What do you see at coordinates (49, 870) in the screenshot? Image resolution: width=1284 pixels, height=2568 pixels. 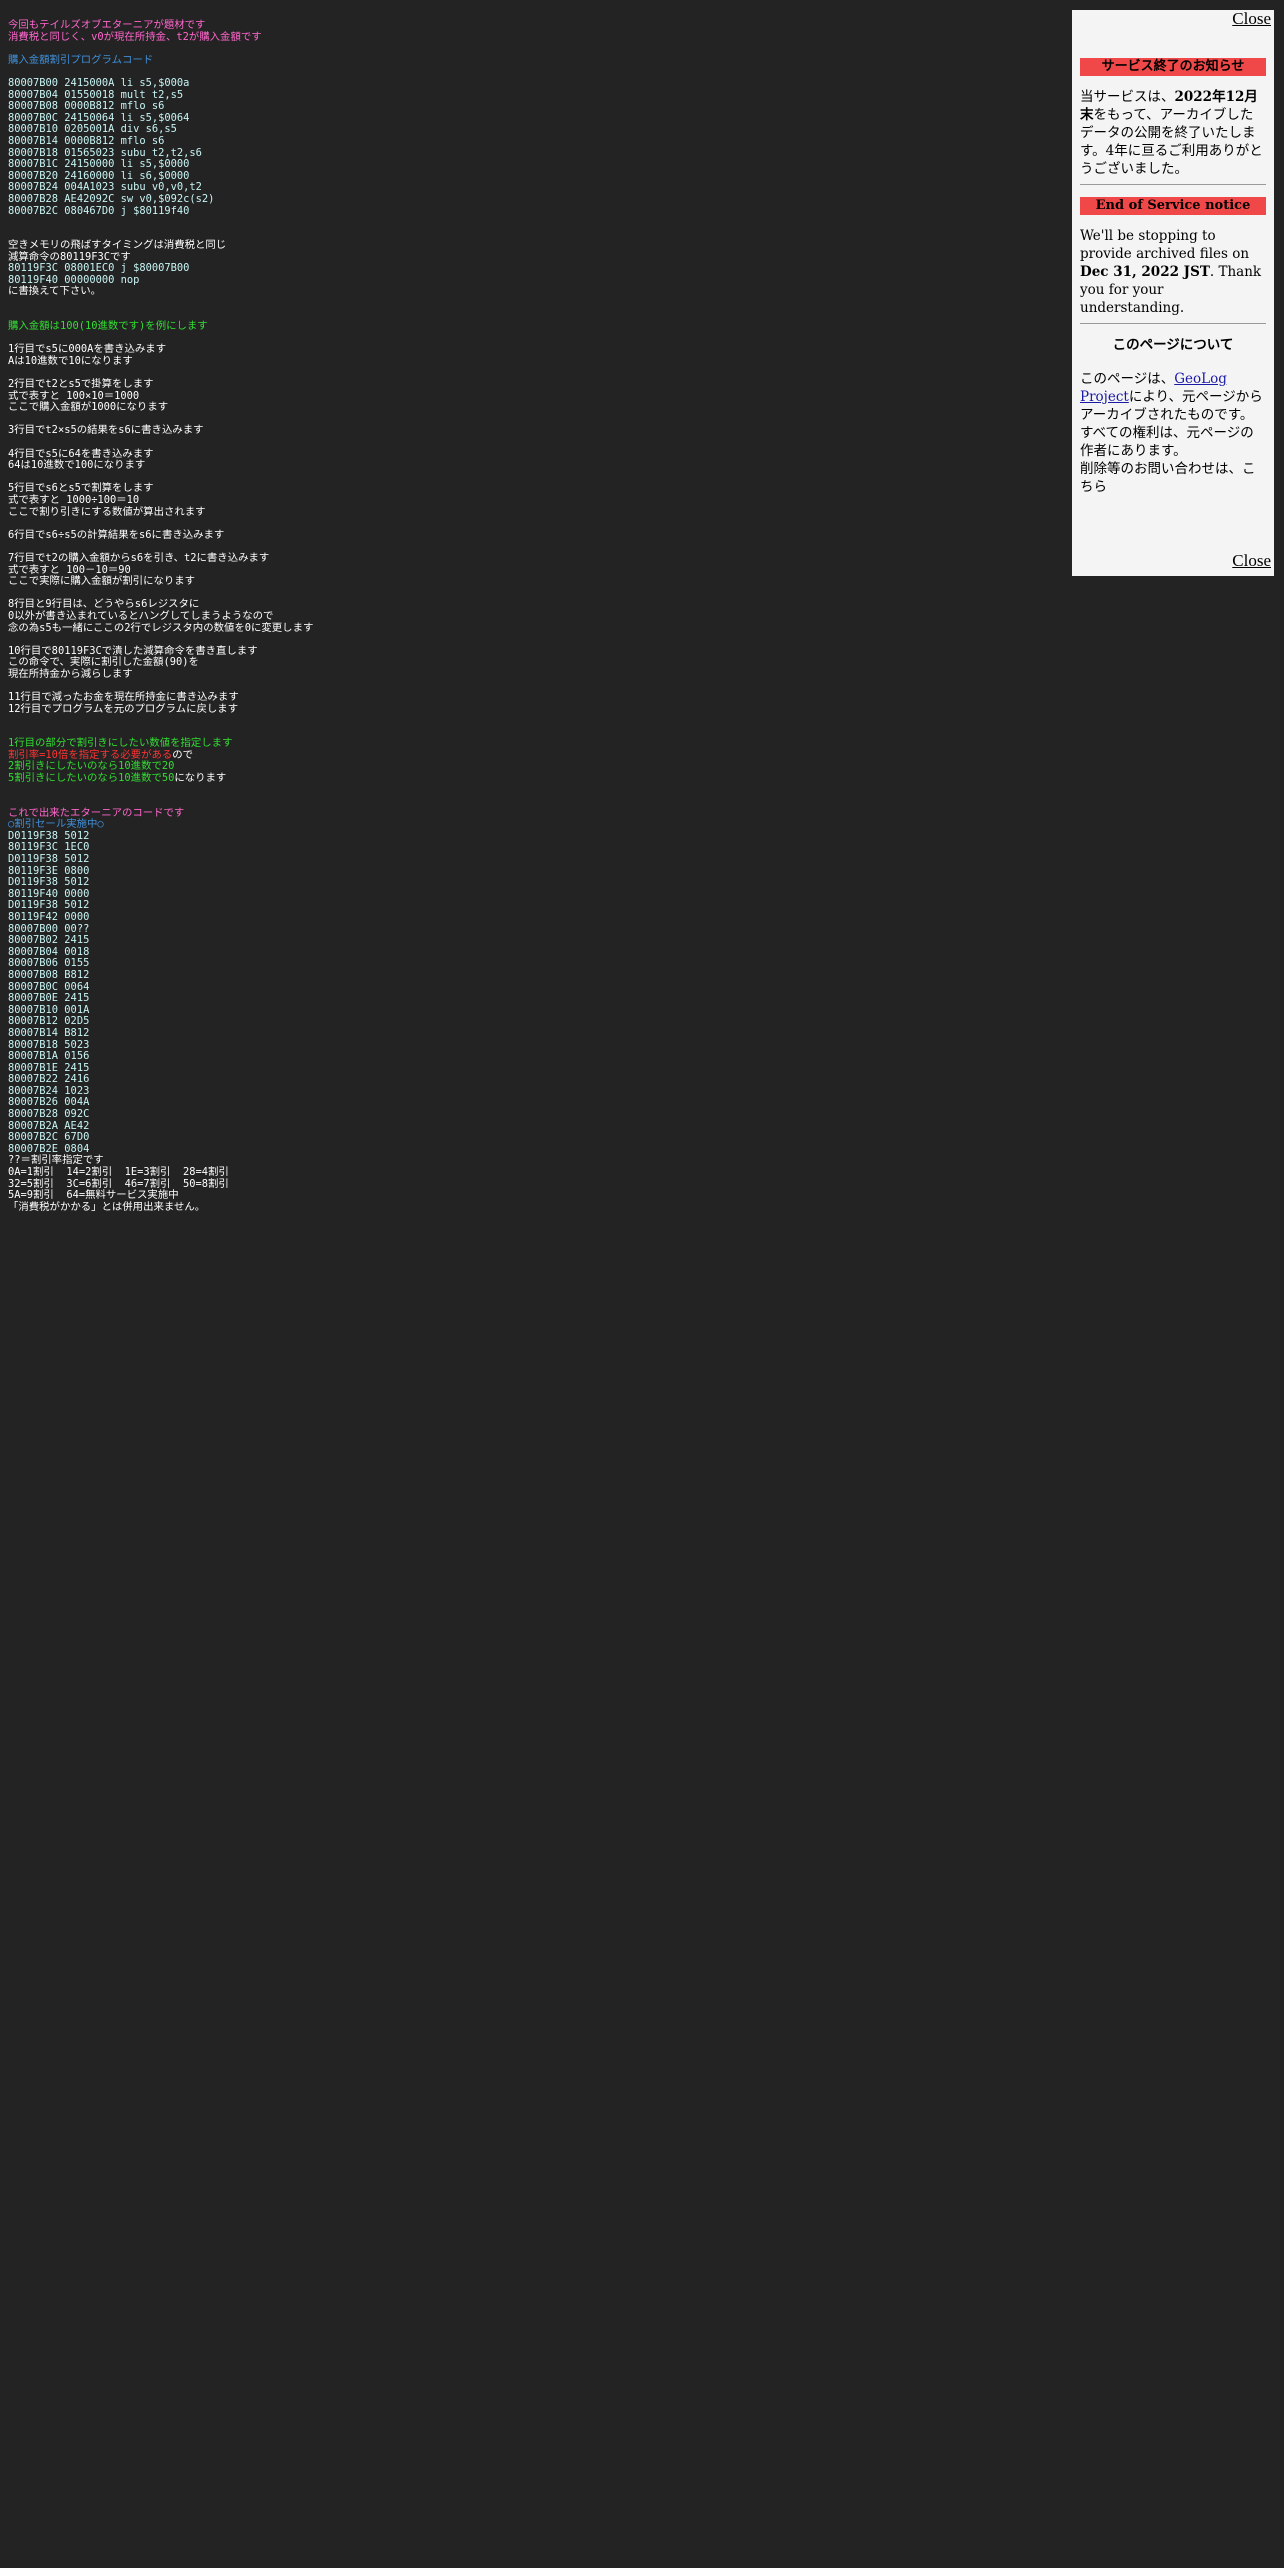 I see `code-line: 80119F3E 0800` at bounding box center [49, 870].